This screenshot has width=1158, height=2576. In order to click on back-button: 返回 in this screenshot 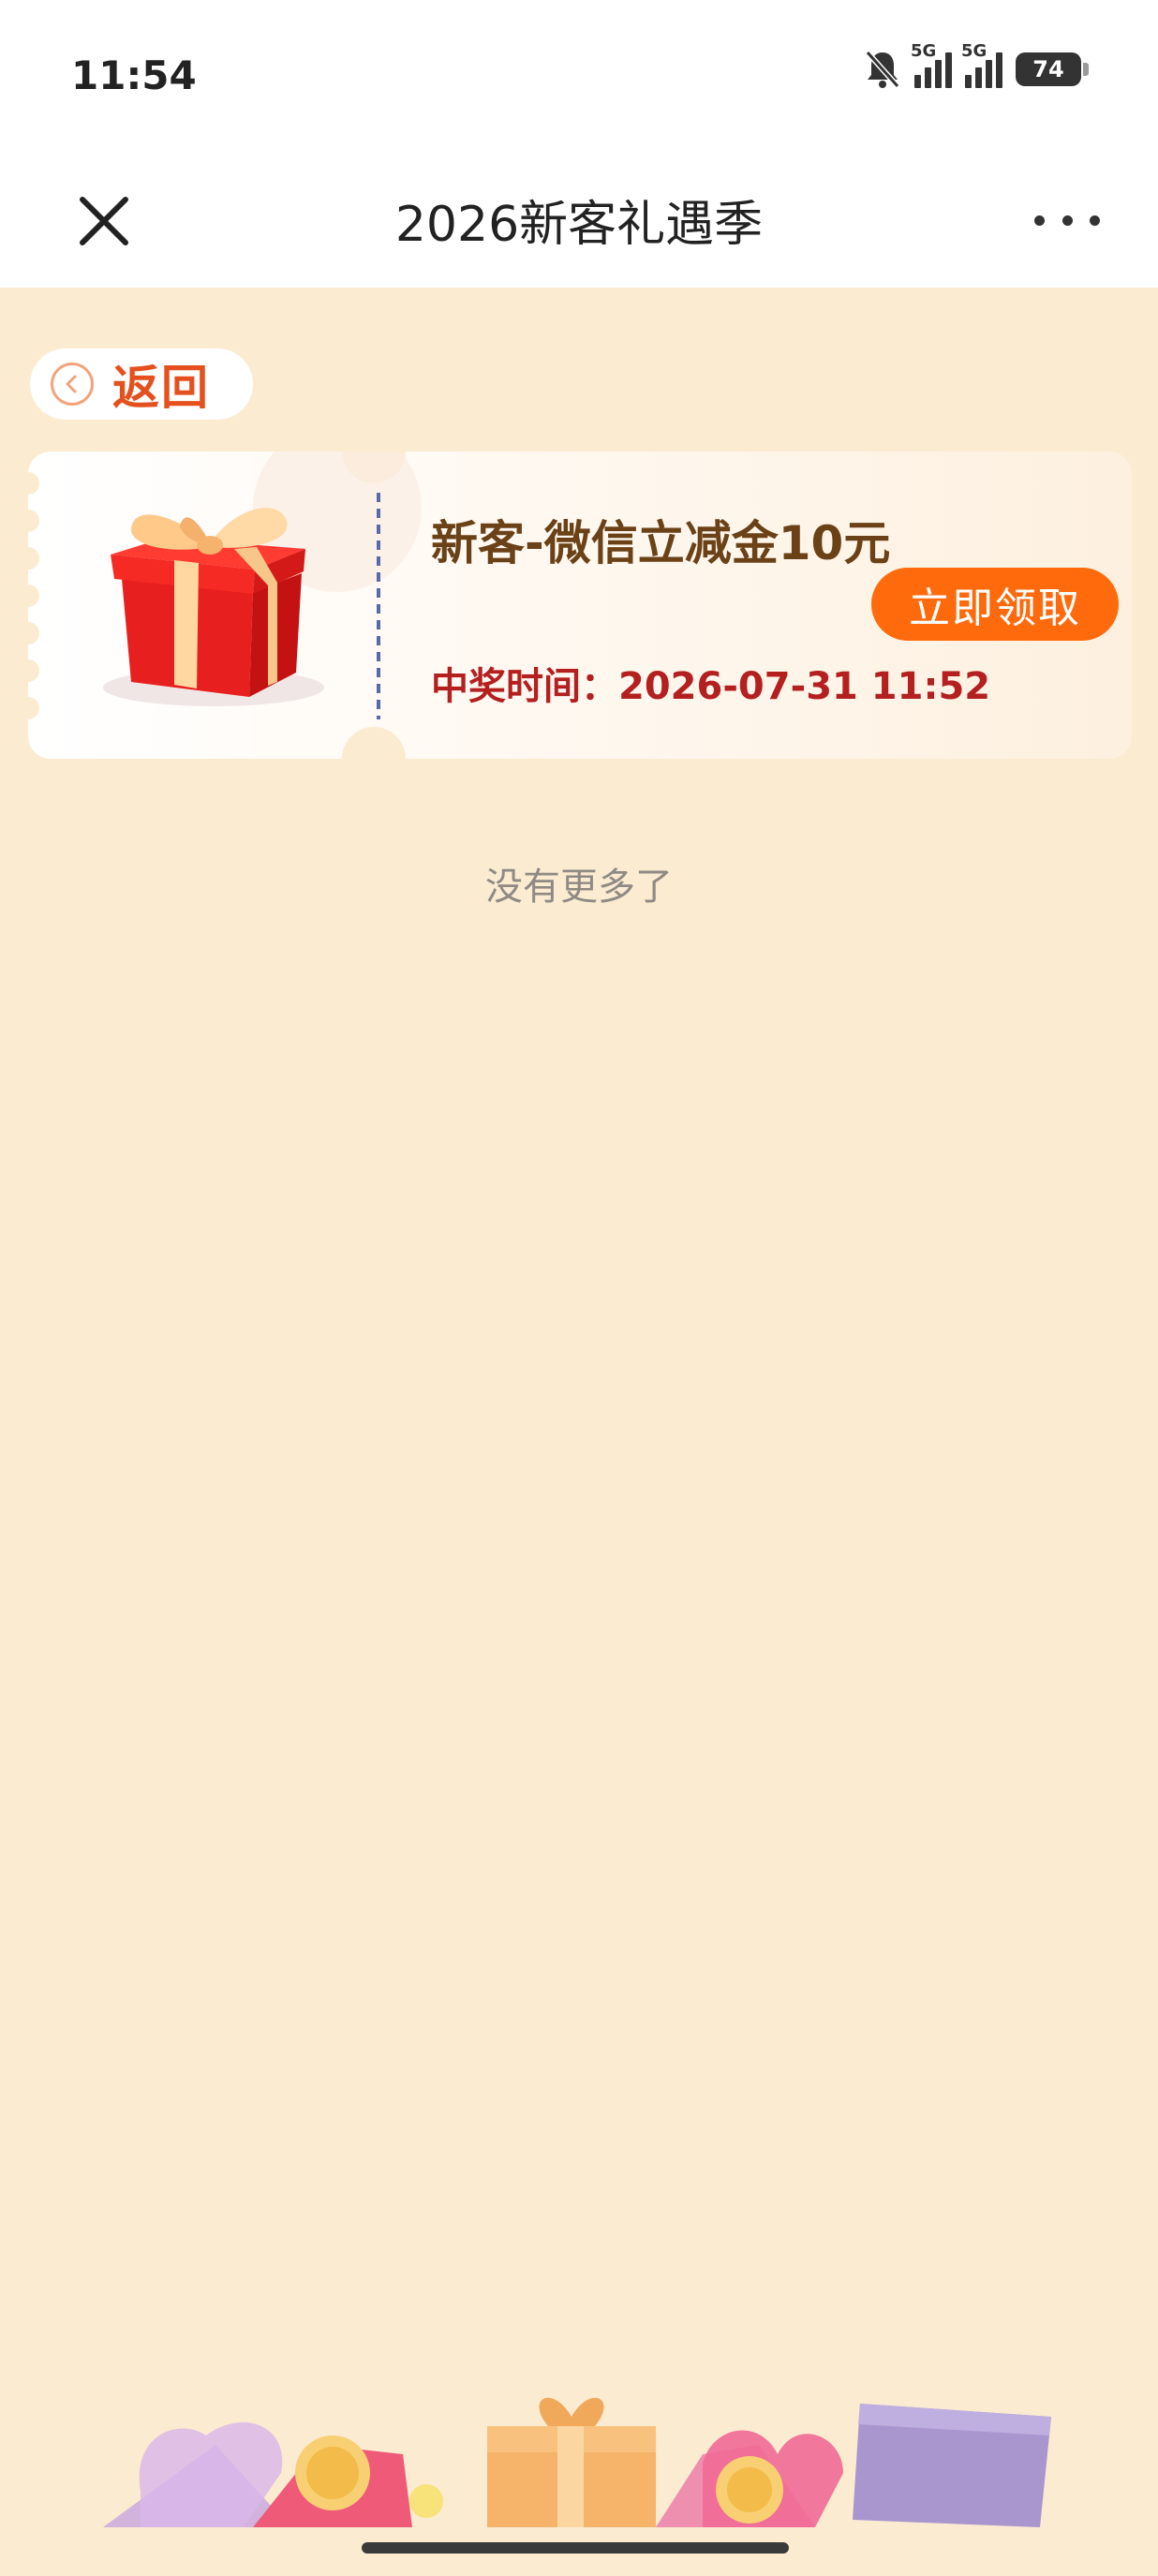, I will do `click(141, 384)`.